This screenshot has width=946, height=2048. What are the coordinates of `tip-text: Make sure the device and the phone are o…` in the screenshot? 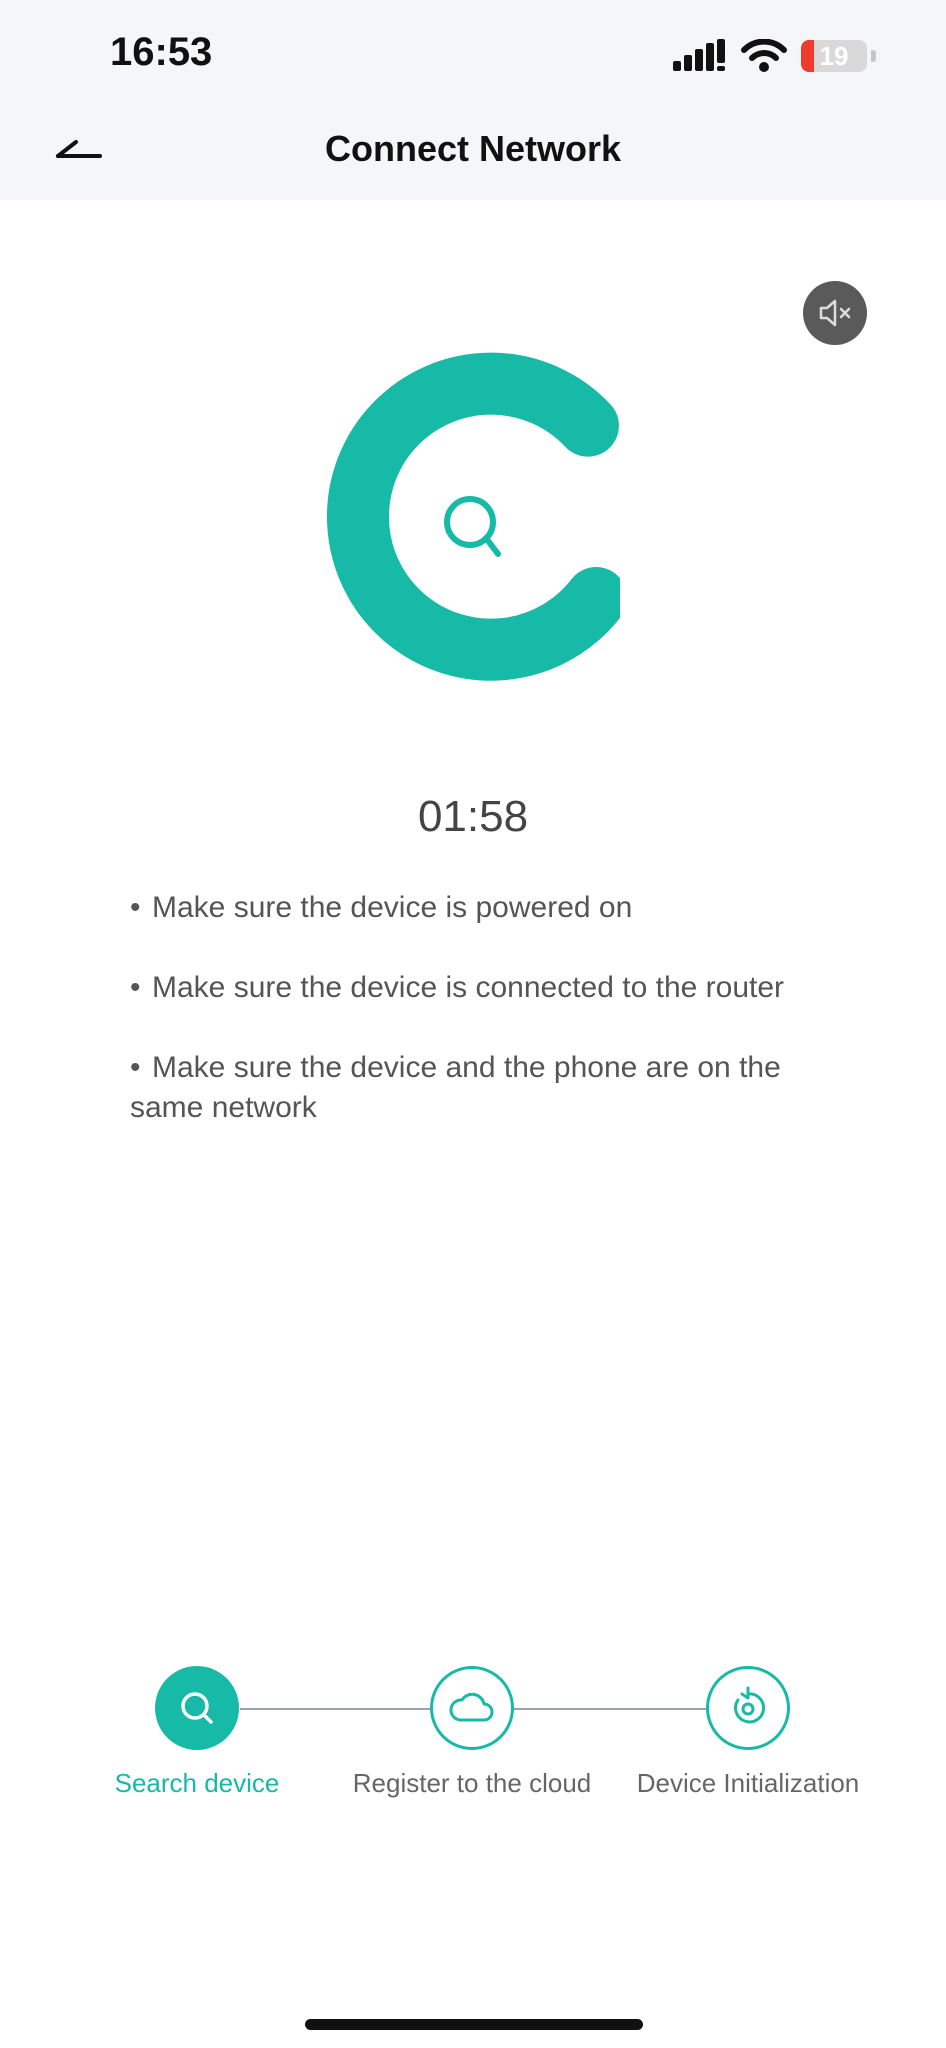 It's located at (455, 1087).